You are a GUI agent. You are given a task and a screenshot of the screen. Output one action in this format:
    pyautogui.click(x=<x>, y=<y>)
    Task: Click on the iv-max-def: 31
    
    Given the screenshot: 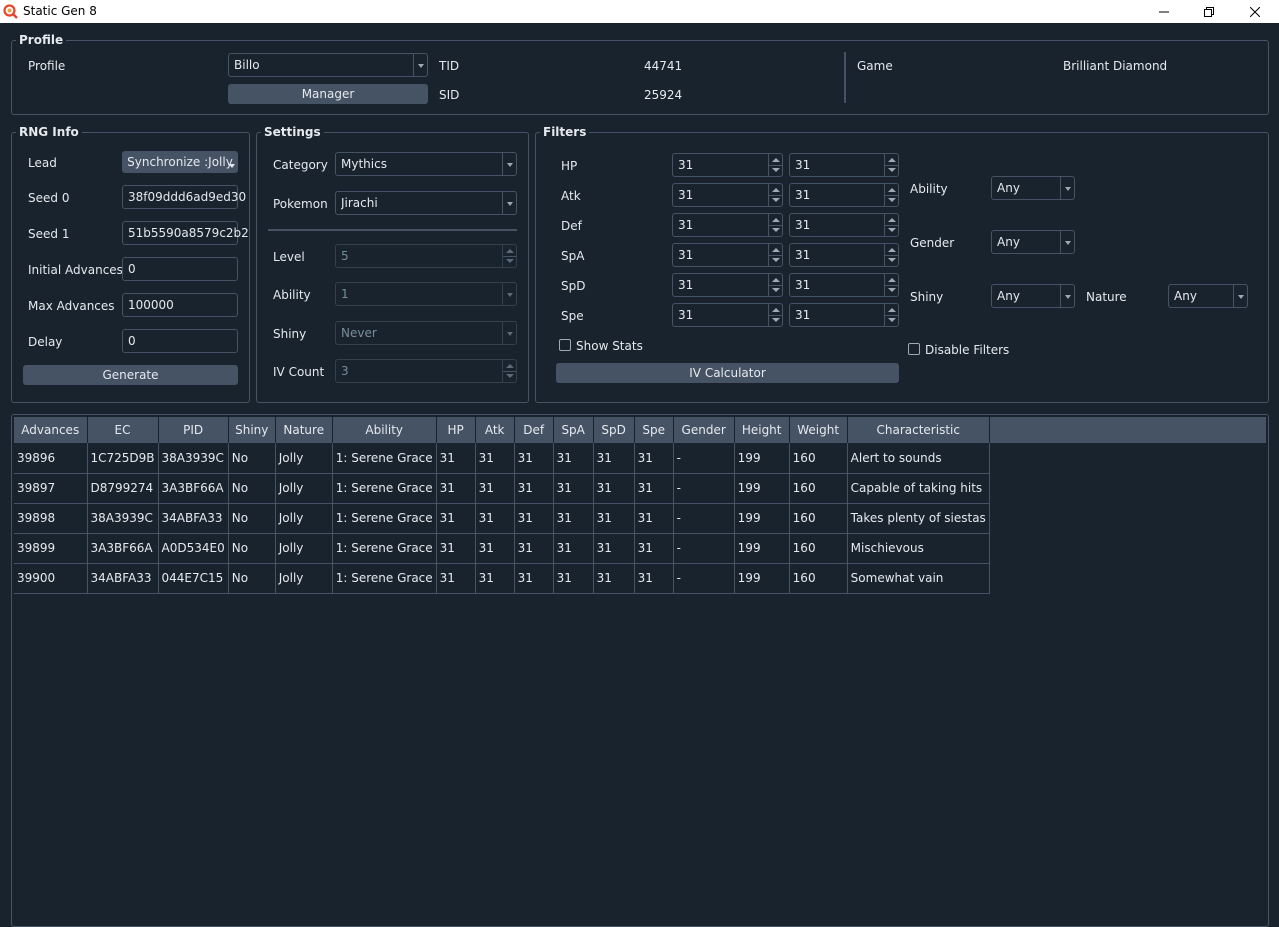 What is the action you would take?
    pyautogui.click(x=844, y=225)
    